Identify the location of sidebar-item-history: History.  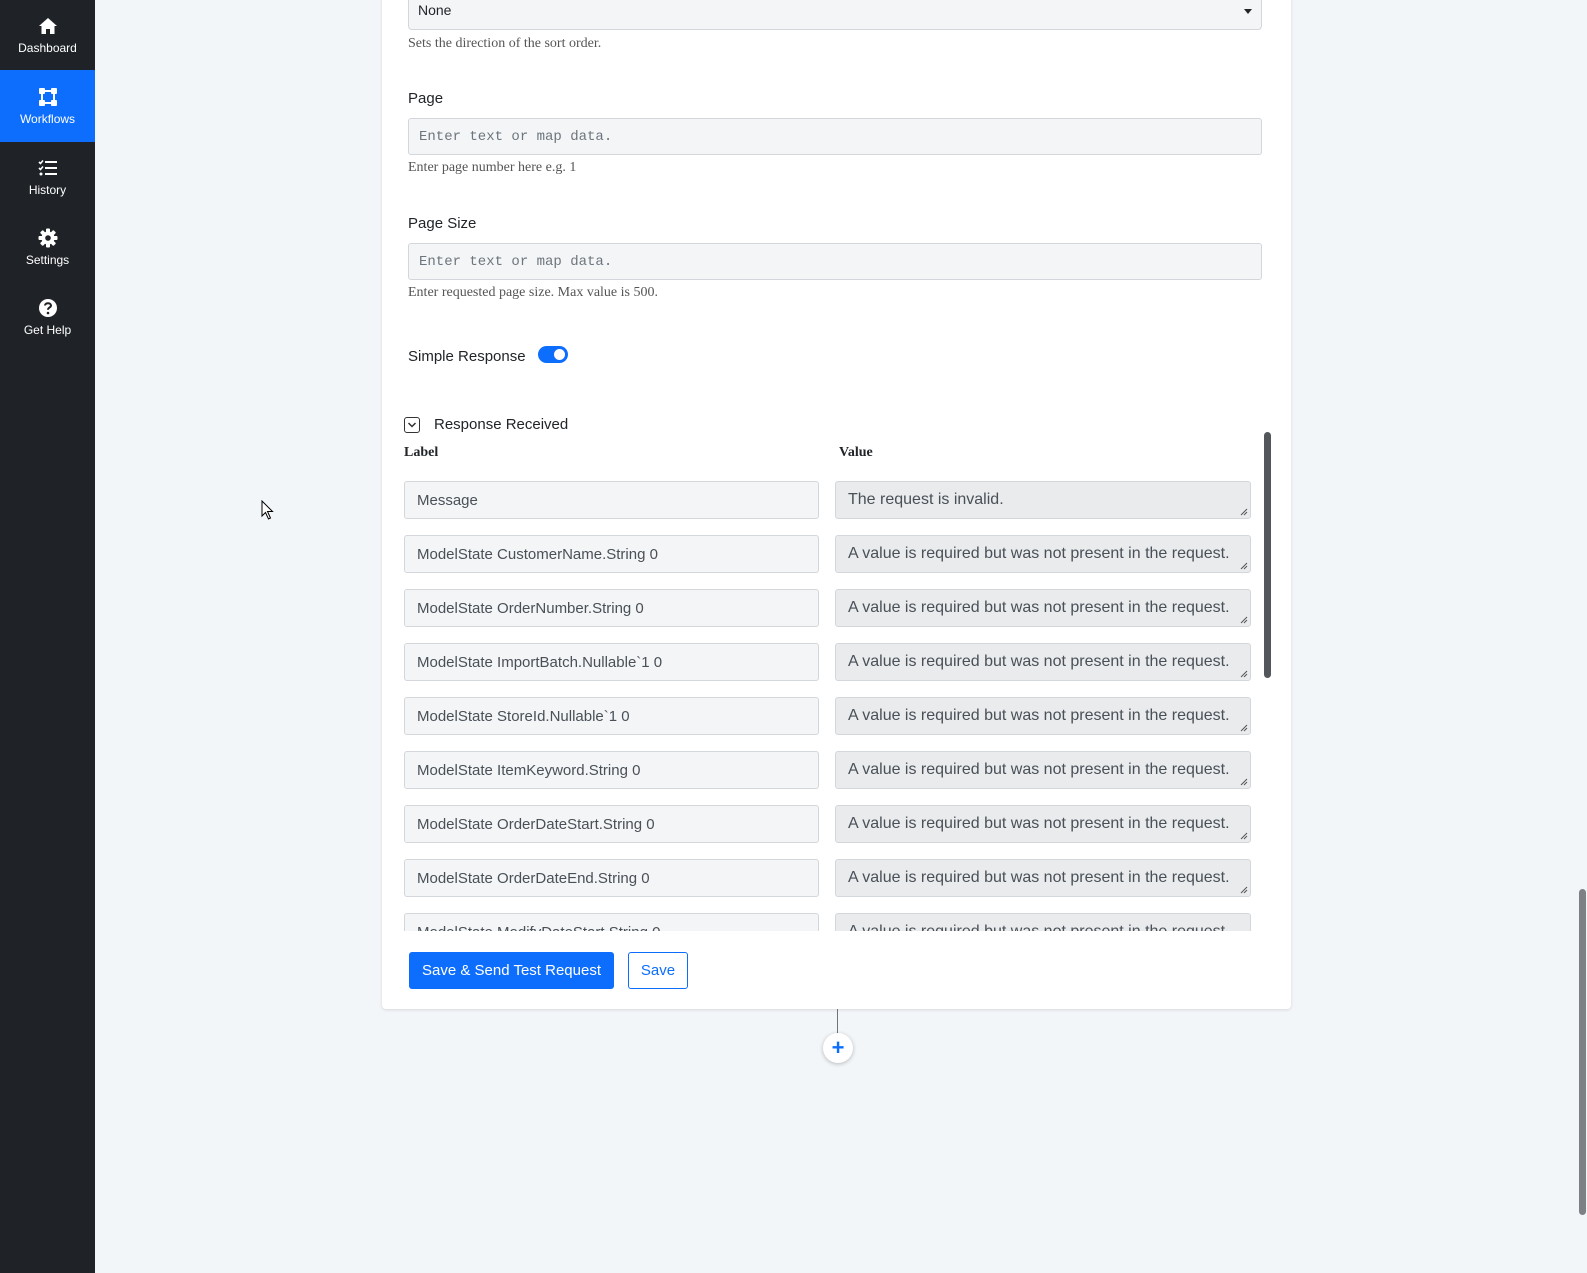
(47, 177).